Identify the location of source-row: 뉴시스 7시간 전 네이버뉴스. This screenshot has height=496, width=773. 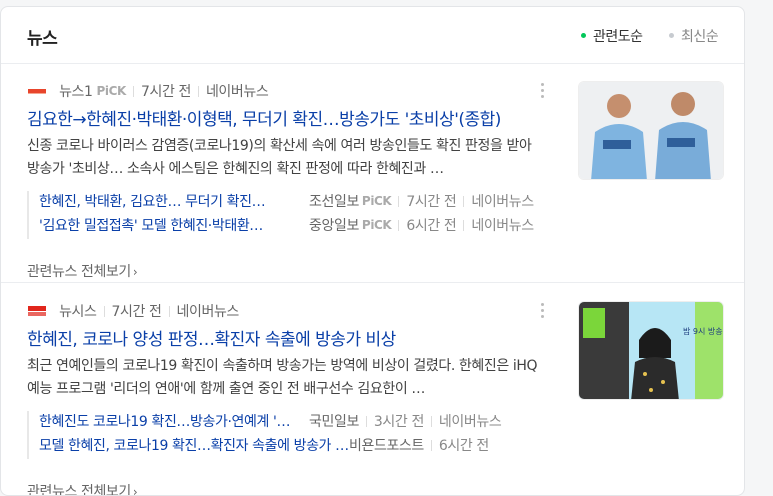
(133, 311).